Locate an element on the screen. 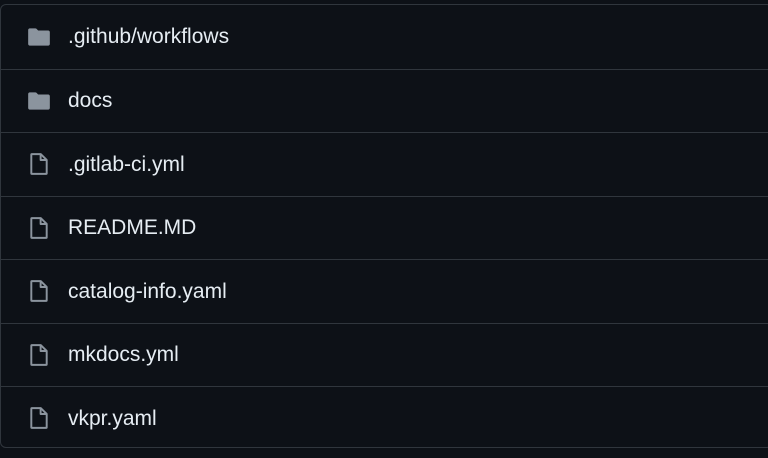 The image size is (768, 458). file-row-vkpr: vkpr.yaml is located at coordinates (384, 416).